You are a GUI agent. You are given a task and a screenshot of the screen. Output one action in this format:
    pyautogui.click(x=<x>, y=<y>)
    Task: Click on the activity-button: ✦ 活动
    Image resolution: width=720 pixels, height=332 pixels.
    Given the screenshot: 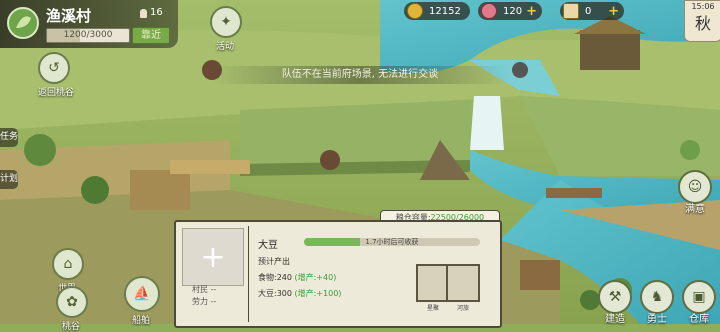 What is the action you would take?
    pyautogui.click(x=226, y=29)
    